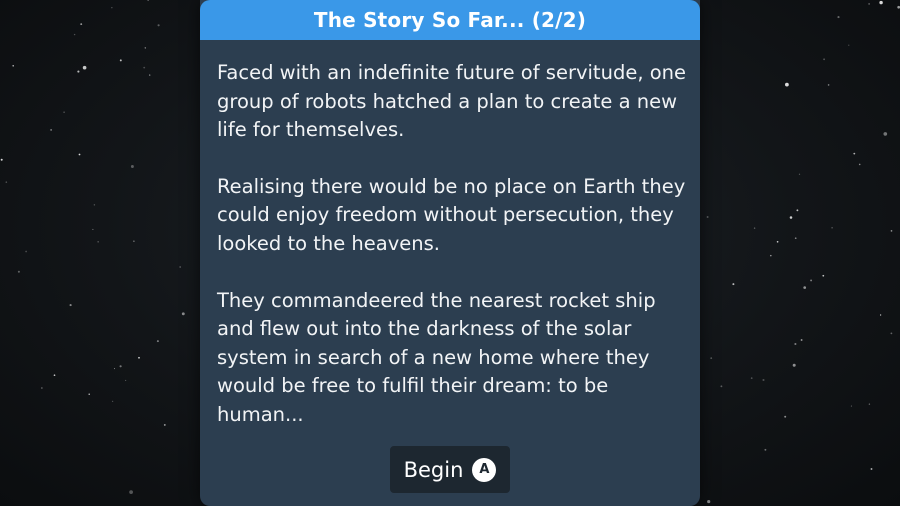 This screenshot has height=506, width=900. I want to click on a-button-icon: A, so click(484, 469).